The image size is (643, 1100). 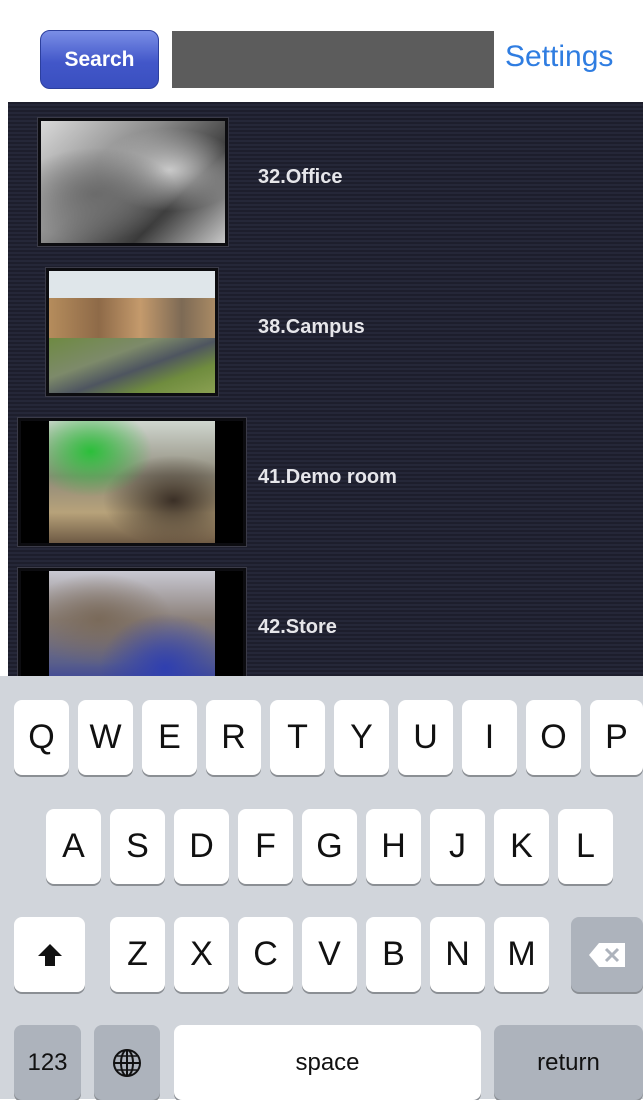 What do you see at coordinates (169, 737) in the screenshot?
I see `key-e: E` at bounding box center [169, 737].